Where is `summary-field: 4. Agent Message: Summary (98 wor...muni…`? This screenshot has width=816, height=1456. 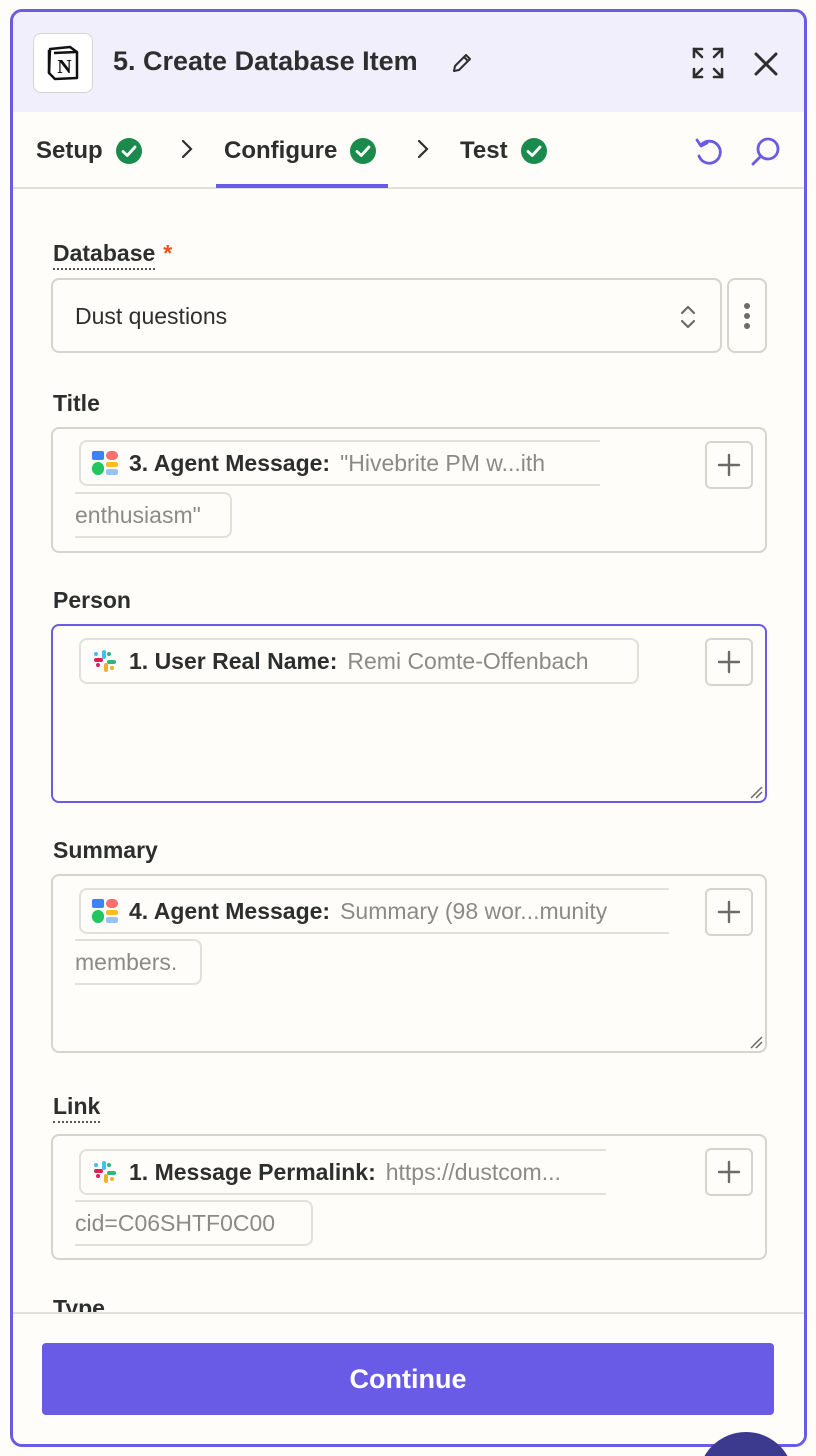
summary-field: 4. Agent Message: Summary (98 wor...muni… is located at coordinates (409, 963).